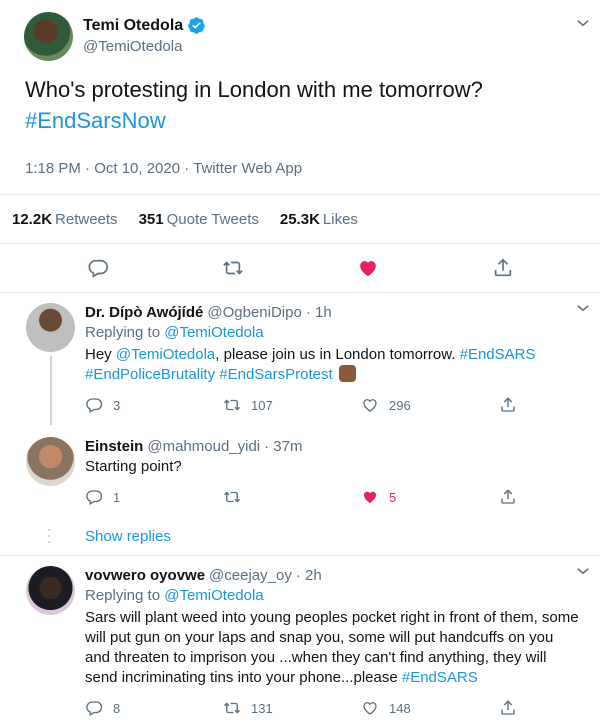 Image resolution: width=600 pixels, height=728 pixels. I want to click on retweets-count: 12.2K, so click(32, 219).